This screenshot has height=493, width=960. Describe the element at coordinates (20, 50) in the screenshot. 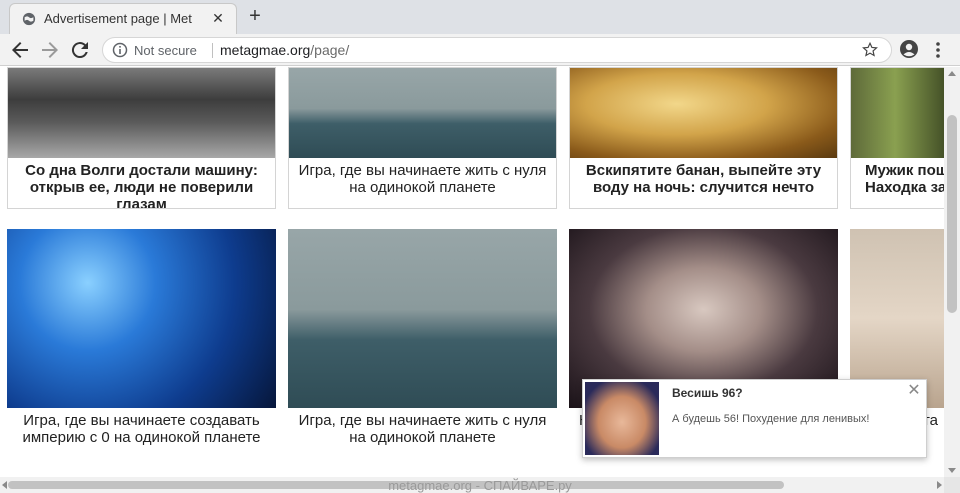

I see `back-icon` at that location.